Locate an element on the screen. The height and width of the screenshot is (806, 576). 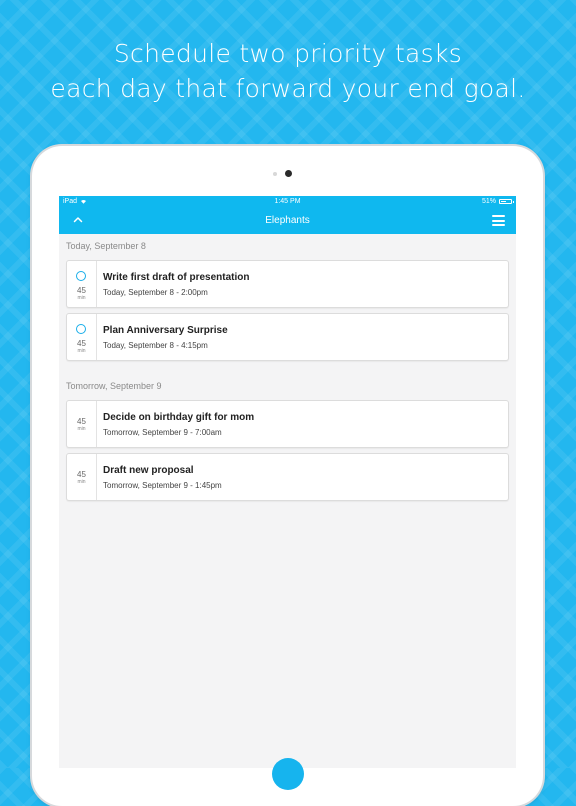
add-task-button is located at coordinates (288, 774).